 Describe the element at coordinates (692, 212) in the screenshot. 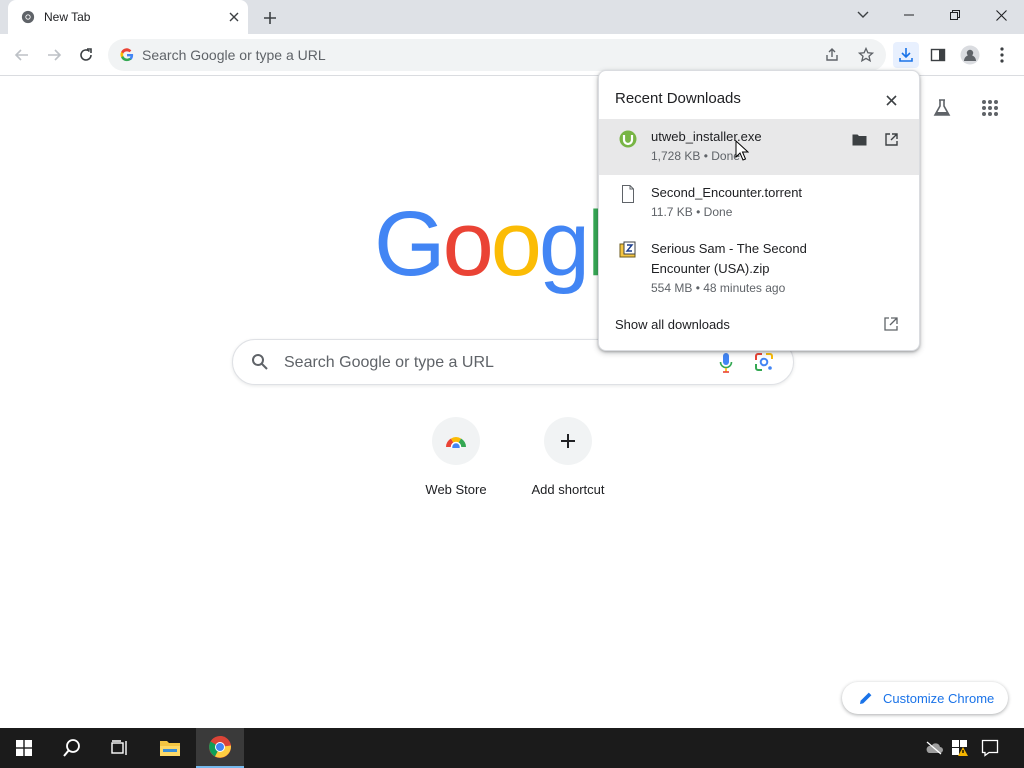

I see `download-meta: 11.7 KB • Done` at that location.